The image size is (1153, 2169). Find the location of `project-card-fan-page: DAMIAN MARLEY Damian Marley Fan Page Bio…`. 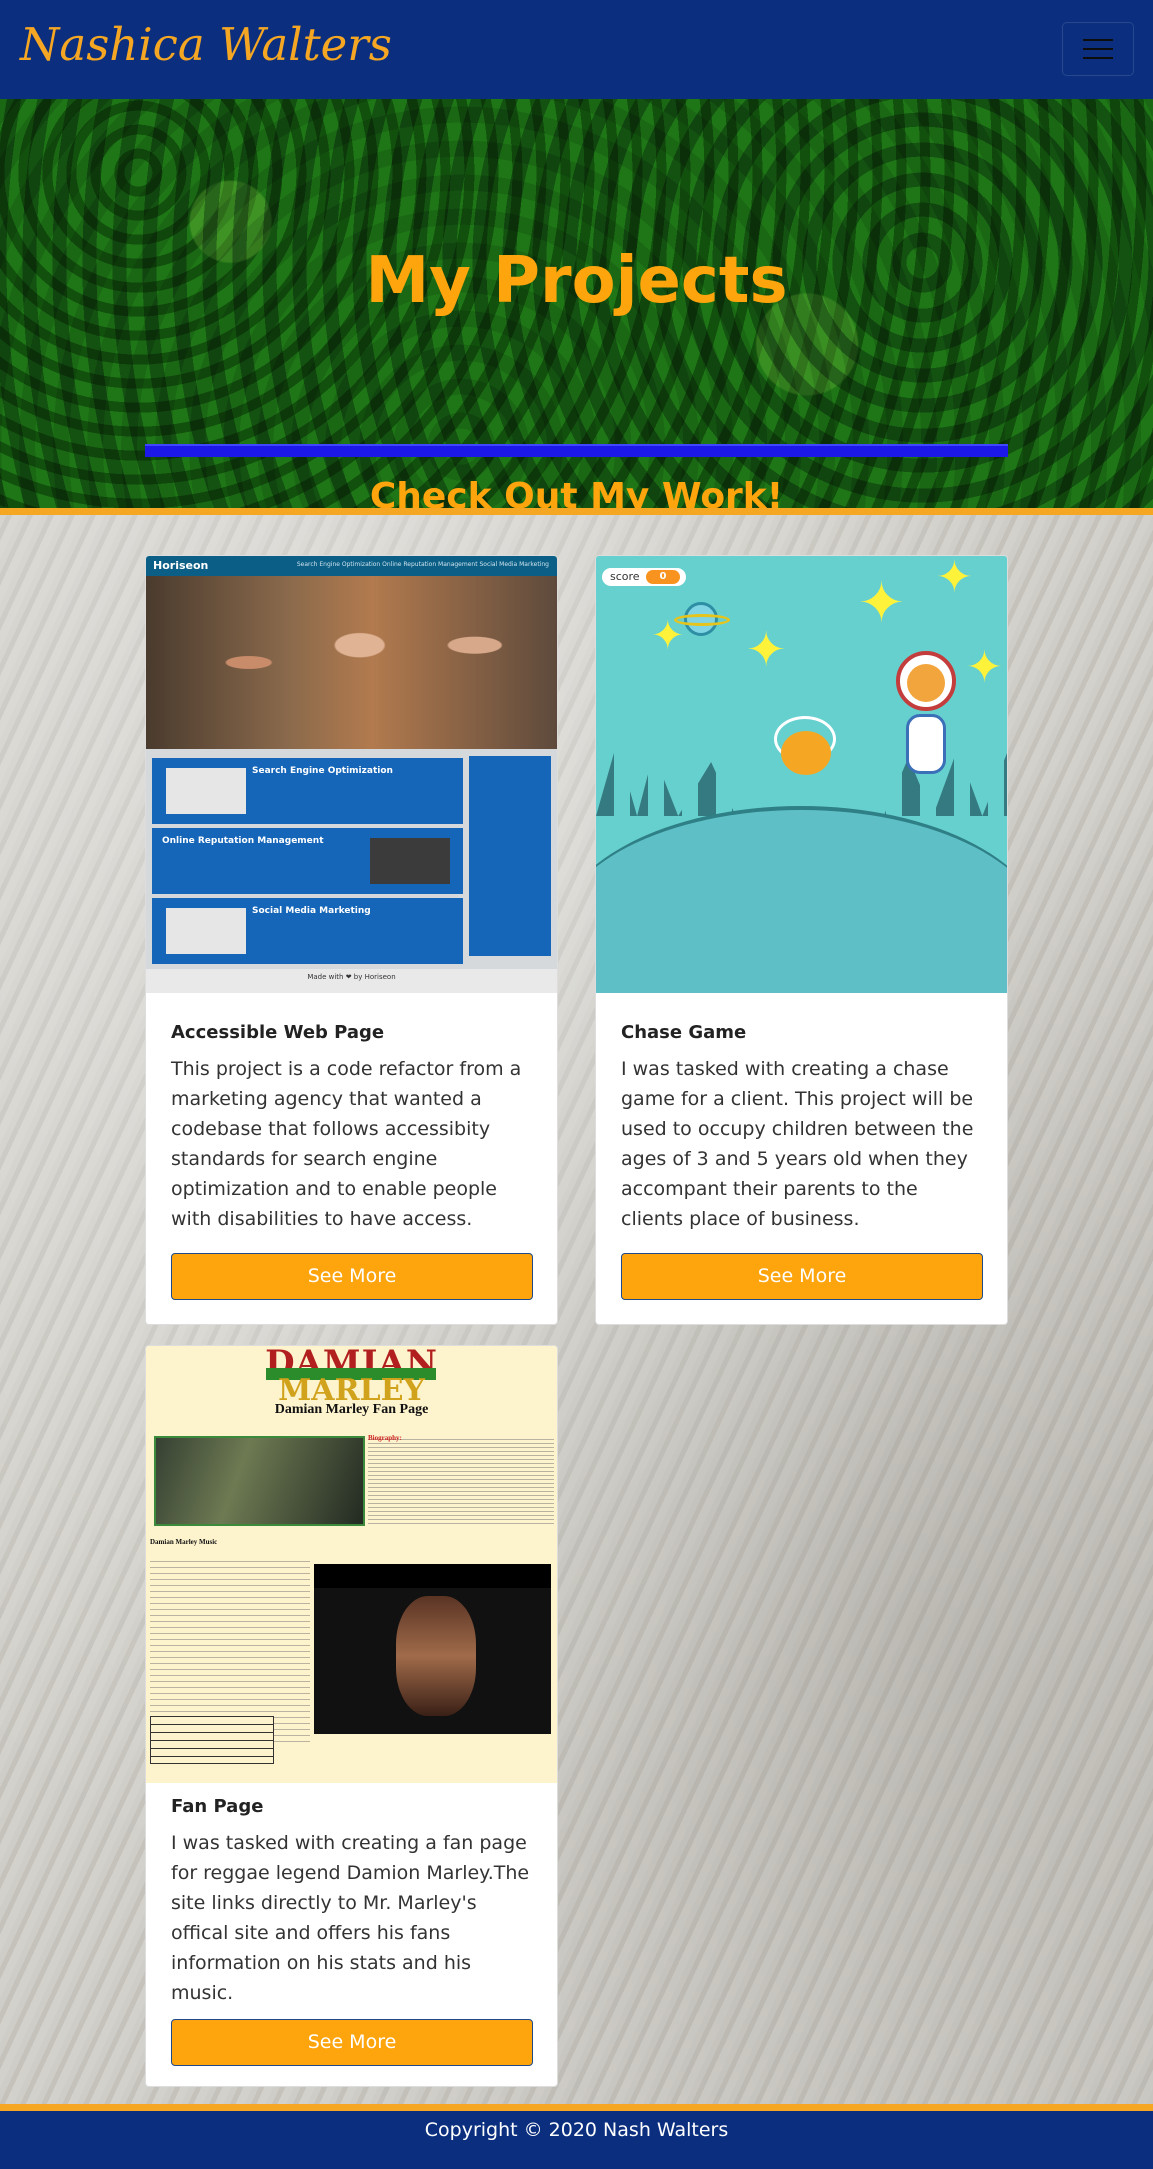

project-card-fan-page: DAMIAN MARLEY Damian Marley Fan Page Bio… is located at coordinates (351, 1716).